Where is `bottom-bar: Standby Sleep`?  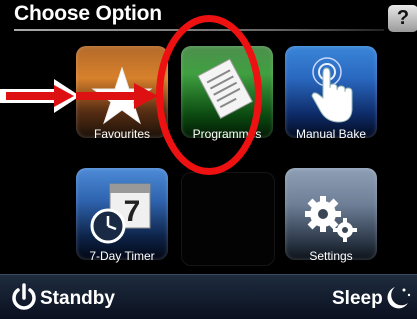 bottom-bar: Standby Sleep is located at coordinates (208, 296).